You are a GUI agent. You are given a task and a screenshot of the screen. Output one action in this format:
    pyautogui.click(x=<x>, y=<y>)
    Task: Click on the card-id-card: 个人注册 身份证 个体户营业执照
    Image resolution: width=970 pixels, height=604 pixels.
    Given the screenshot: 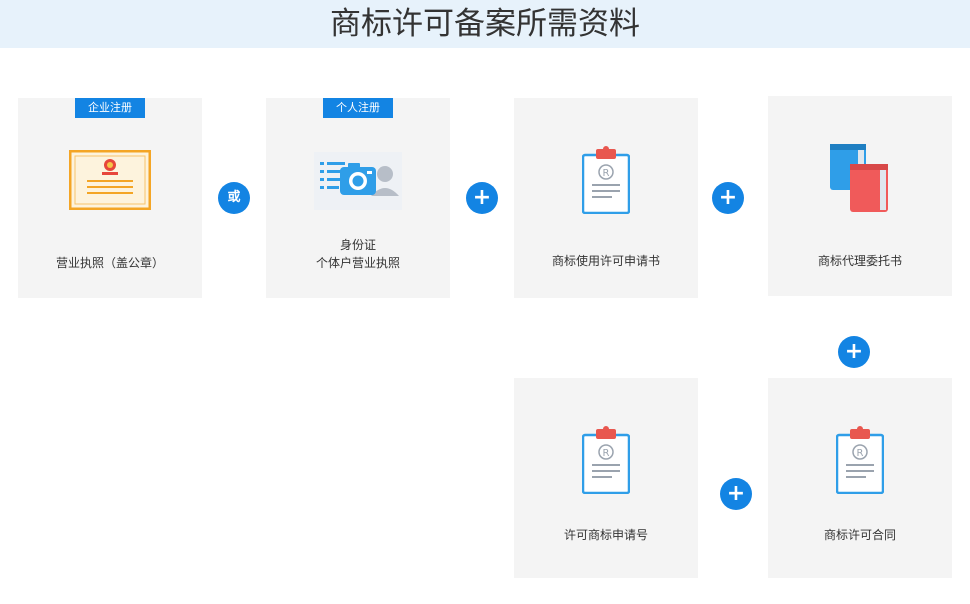 What is the action you would take?
    pyautogui.click(x=358, y=198)
    